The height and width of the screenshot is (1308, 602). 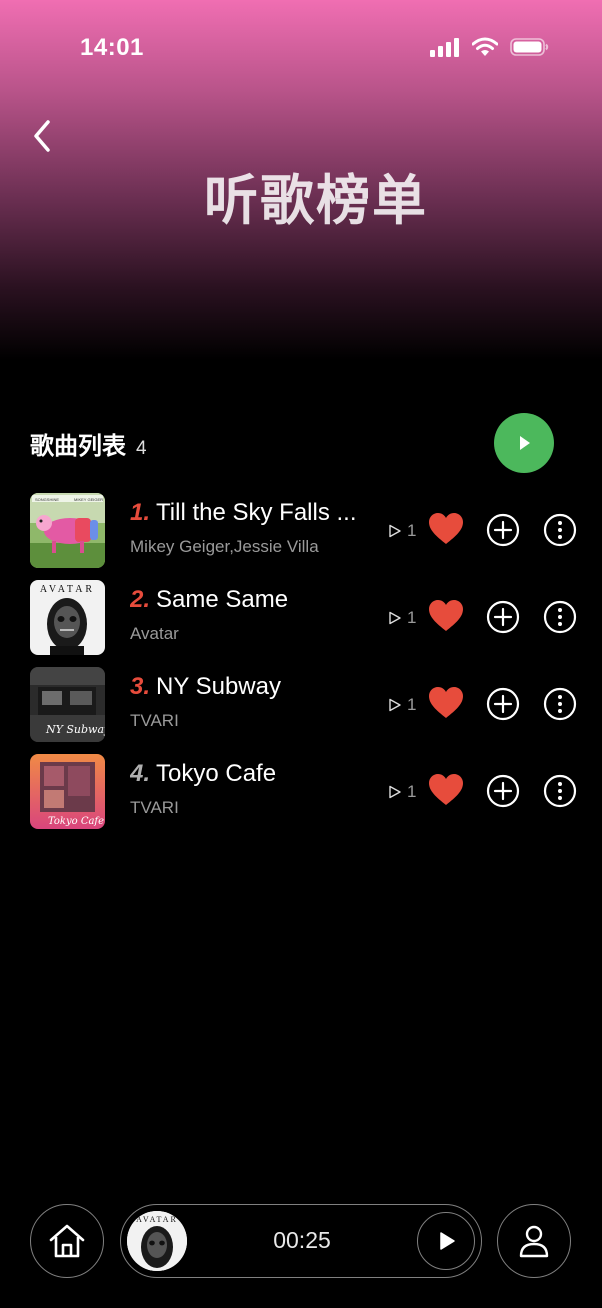 What do you see at coordinates (301, 792) in the screenshot?
I see `song-row: Tokyo Cafe 4. Tokyo Cafe TVARI 1` at bounding box center [301, 792].